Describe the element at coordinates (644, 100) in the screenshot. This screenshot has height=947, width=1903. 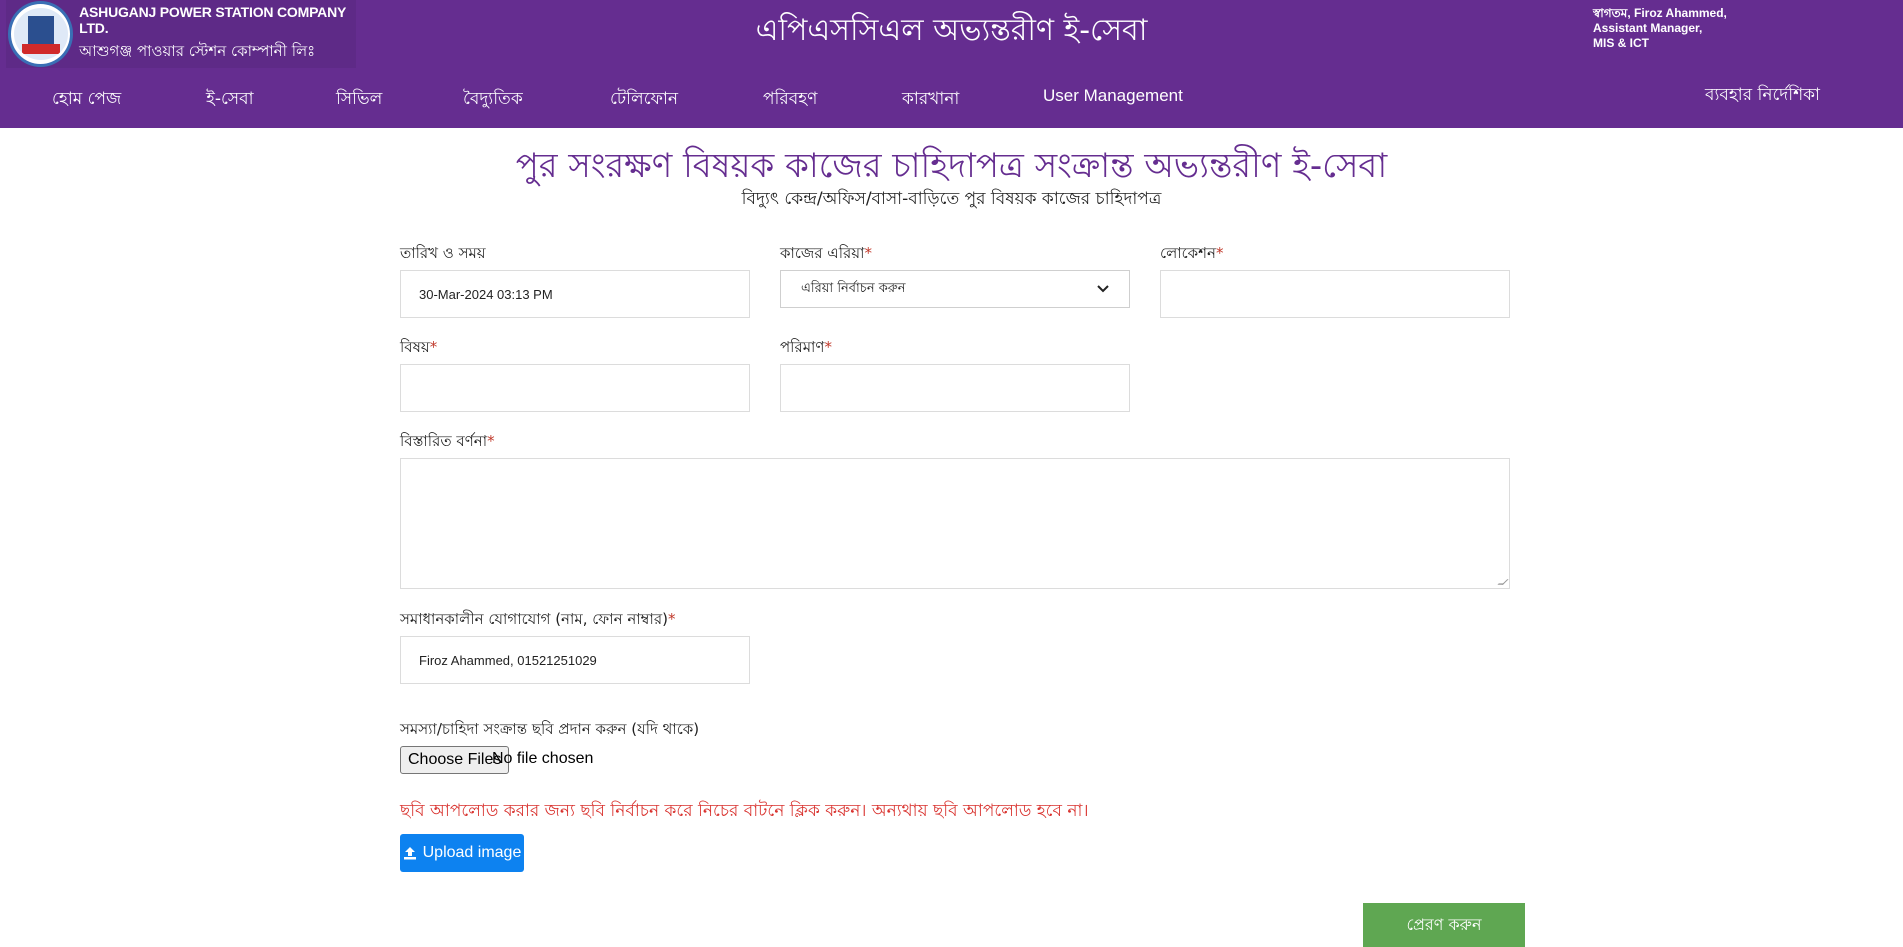
I see `nav-telephone: টেলিফোন` at that location.